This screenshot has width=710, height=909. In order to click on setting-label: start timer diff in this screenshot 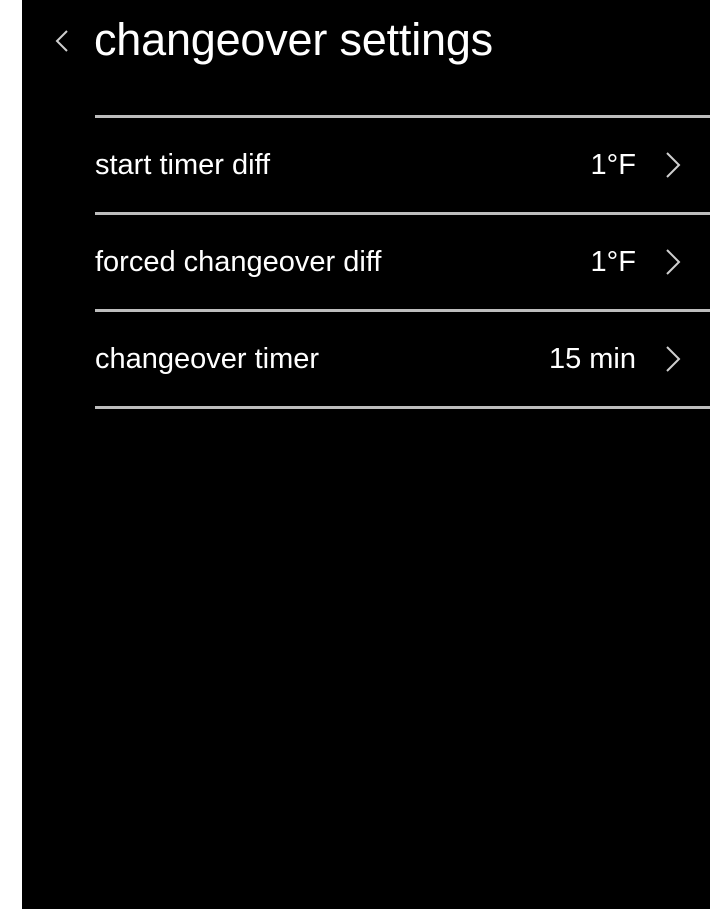, I will do `click(183, 165)`.